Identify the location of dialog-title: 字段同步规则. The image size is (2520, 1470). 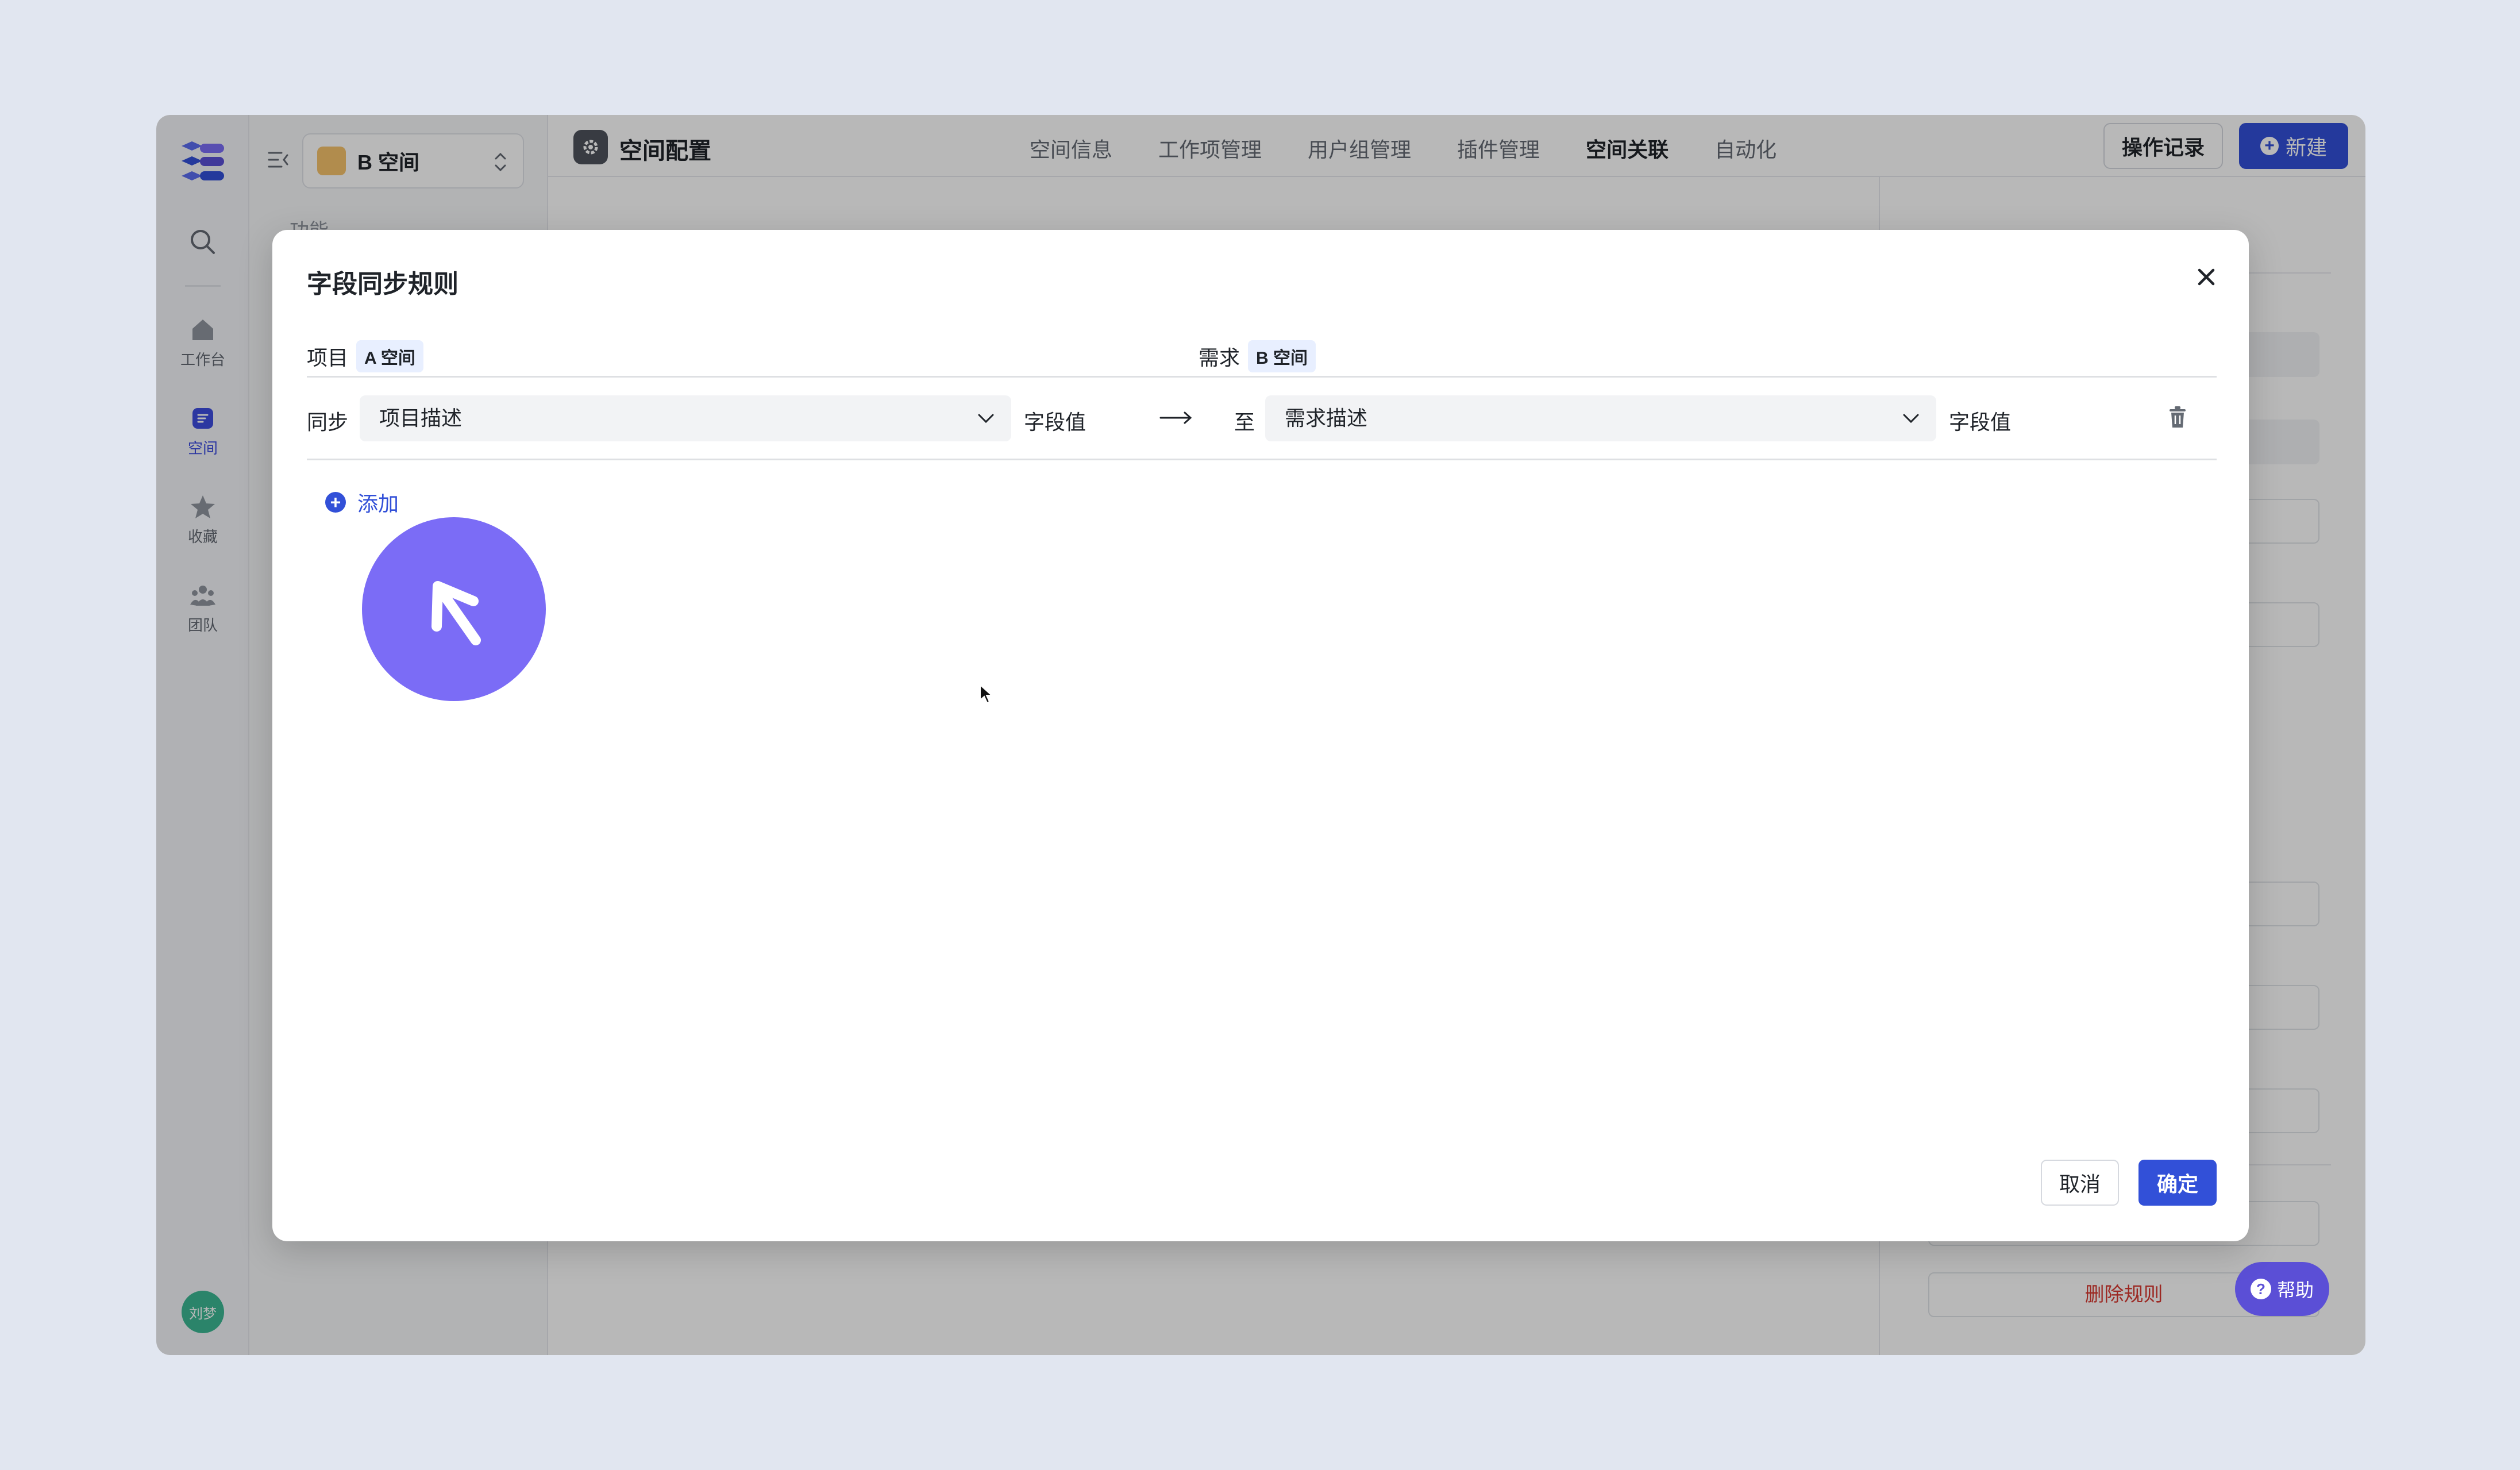
(383, 284).